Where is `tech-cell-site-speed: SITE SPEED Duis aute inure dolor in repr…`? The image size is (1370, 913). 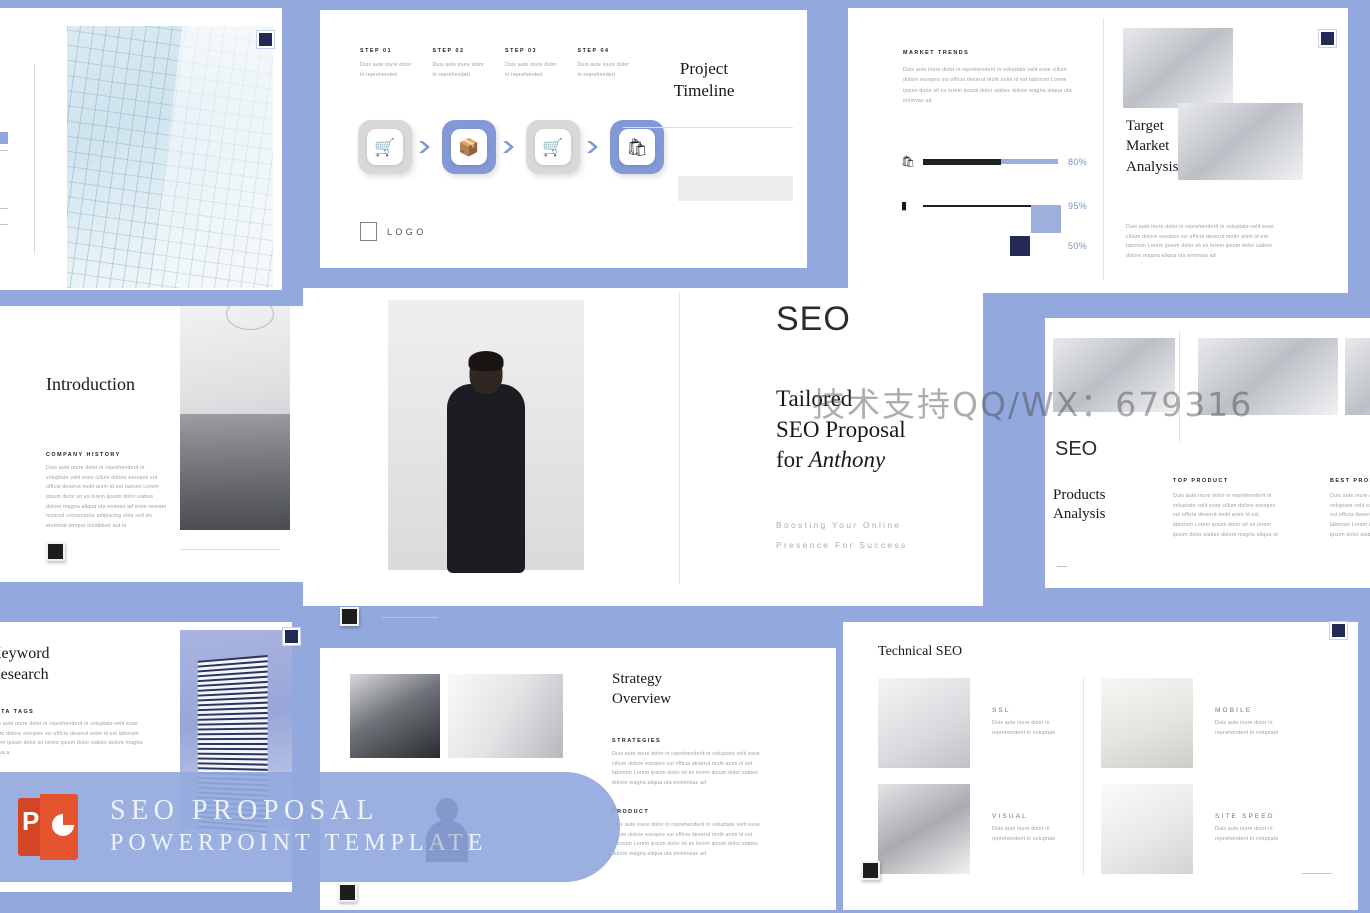 tech-cell-site-speed: SITE SPEED Duis aute inure dolor in repr… is located at coordinates (1195, 829).